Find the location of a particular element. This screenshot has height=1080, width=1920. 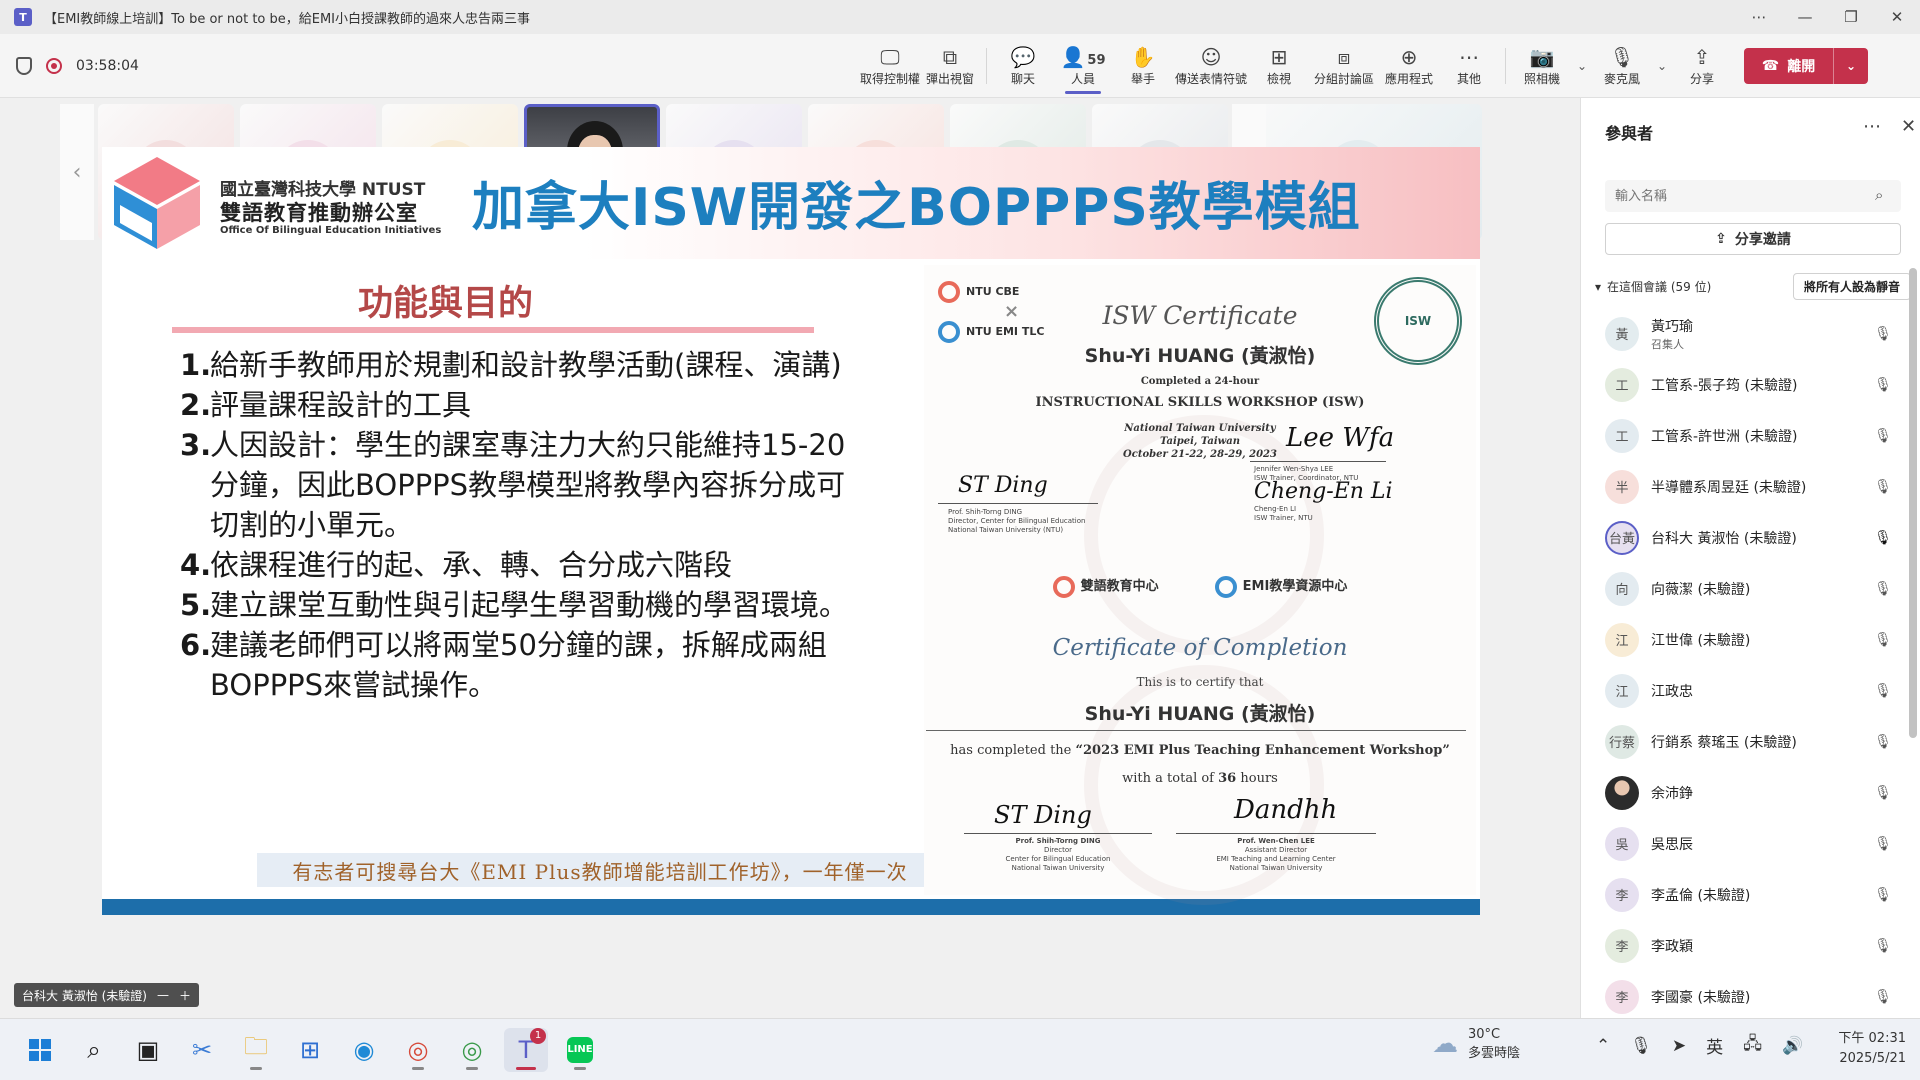

participant-list-name: 李國豪 (未驗證) is located at coordinates (1757, 997).